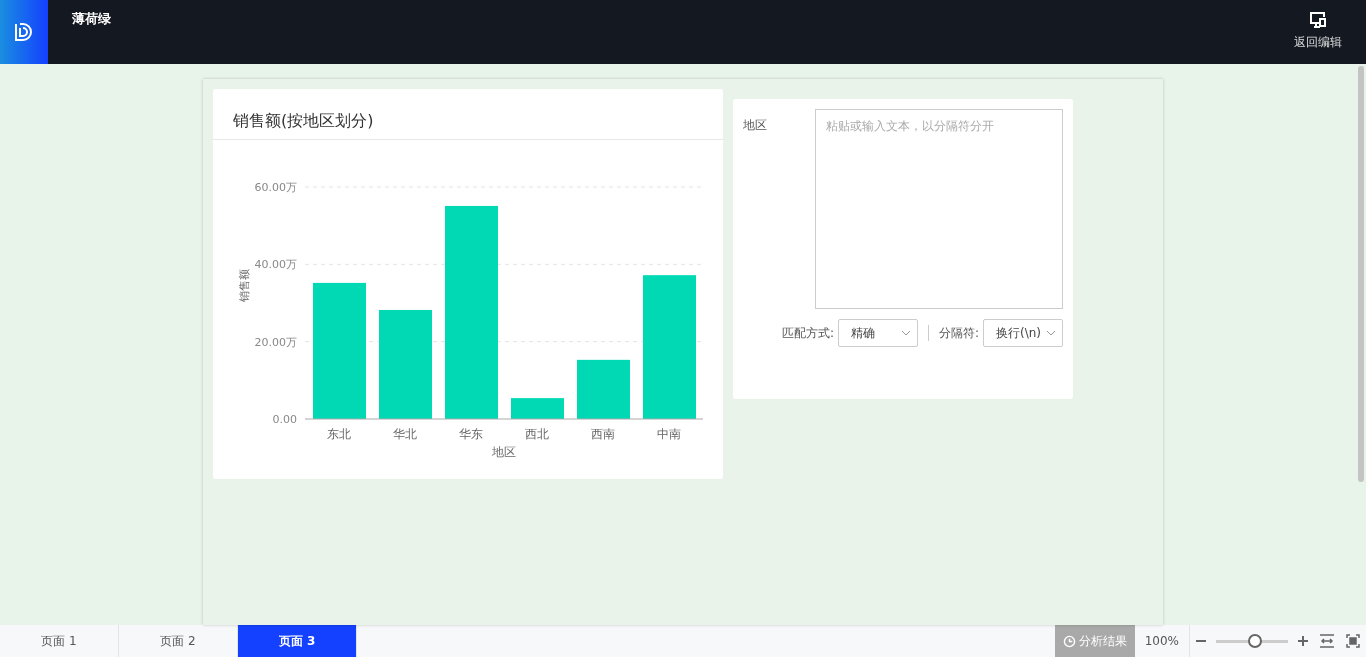 This screenshot has width=1366, height=657. What do you see at coordinates (244, 285) in the screenshot?
I see `y-axis-title: 销售额` at bounding box center [244, 285].